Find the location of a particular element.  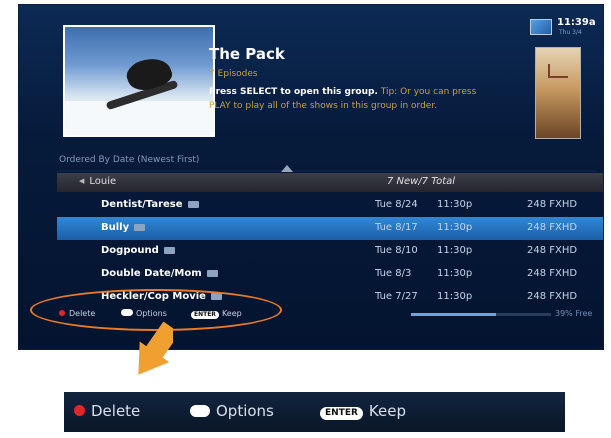

show-title: The Pack is located at coordinates (247, 54).